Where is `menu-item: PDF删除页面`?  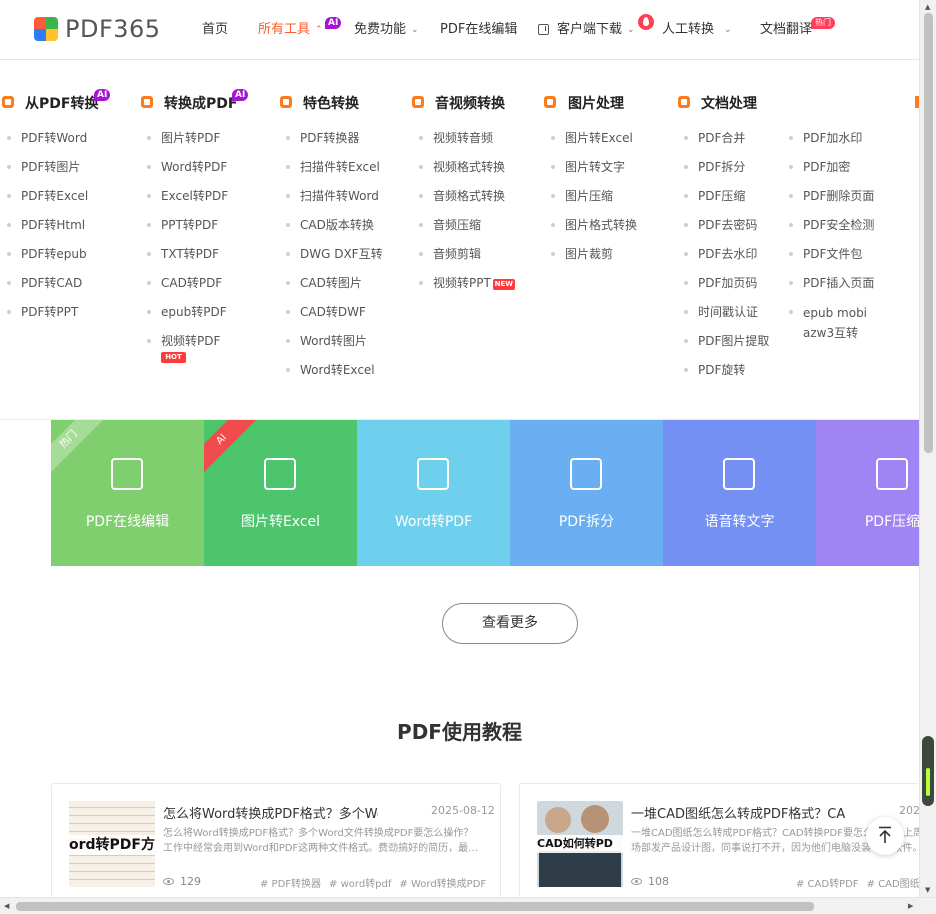 menu-item: PDF删除页面 is located at coordinates (831, 201).